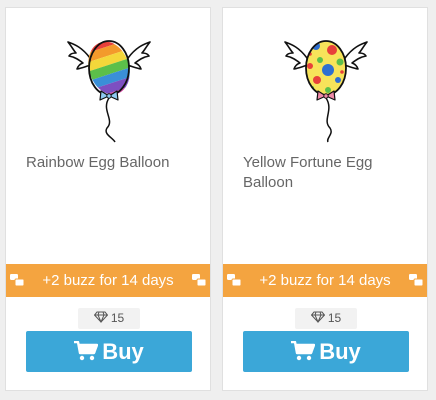 The width and height of the screenshot is (436, 400). What do you see at coordinates (98, 162) in the screenshot?
I see `item-name: Rainbow Egg Balloon` at bounding box center [98, 162].